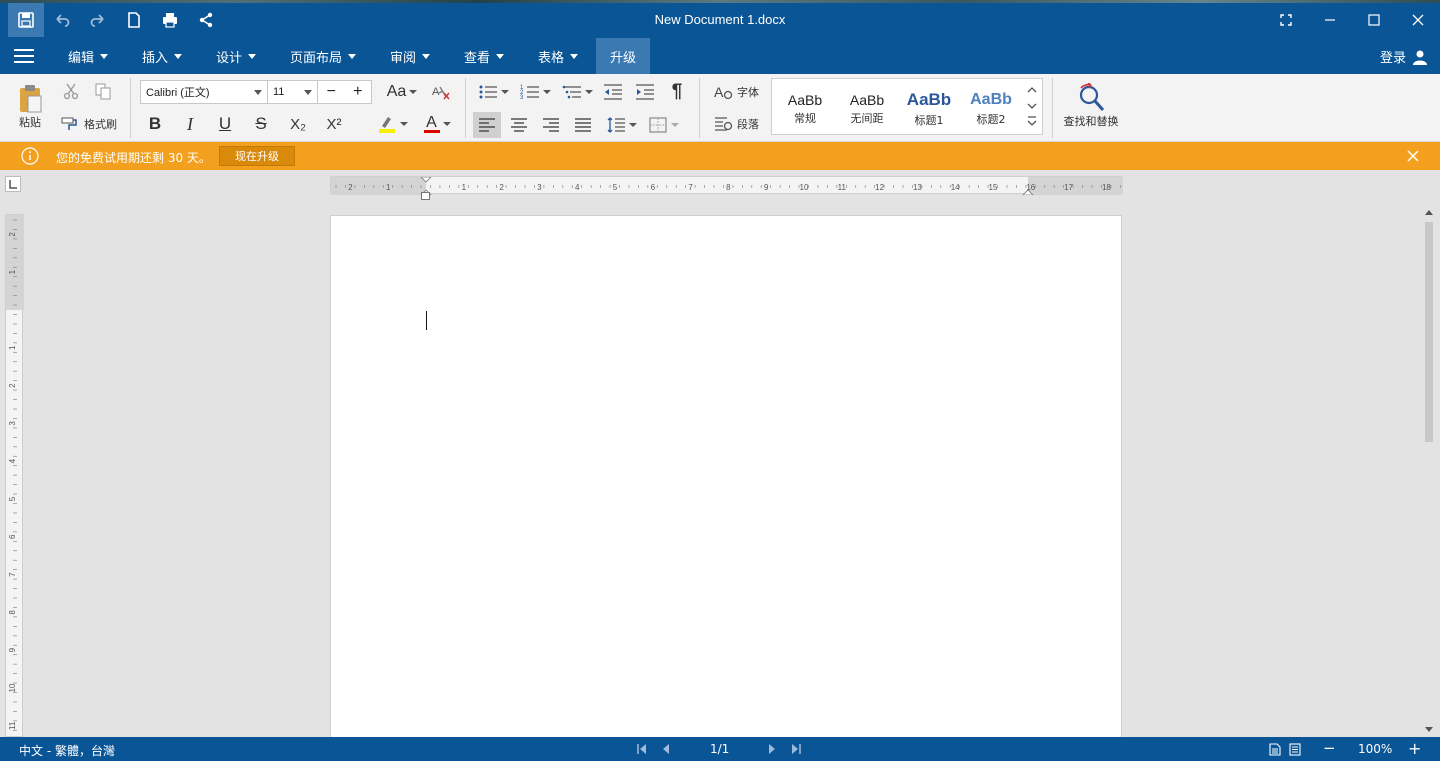 The height and width of the screenshot is (761, 1440). What do you see at coordinates (621, 125) in the screenshot?
I see `line-spacing-button` at bounding box center [621, 125].